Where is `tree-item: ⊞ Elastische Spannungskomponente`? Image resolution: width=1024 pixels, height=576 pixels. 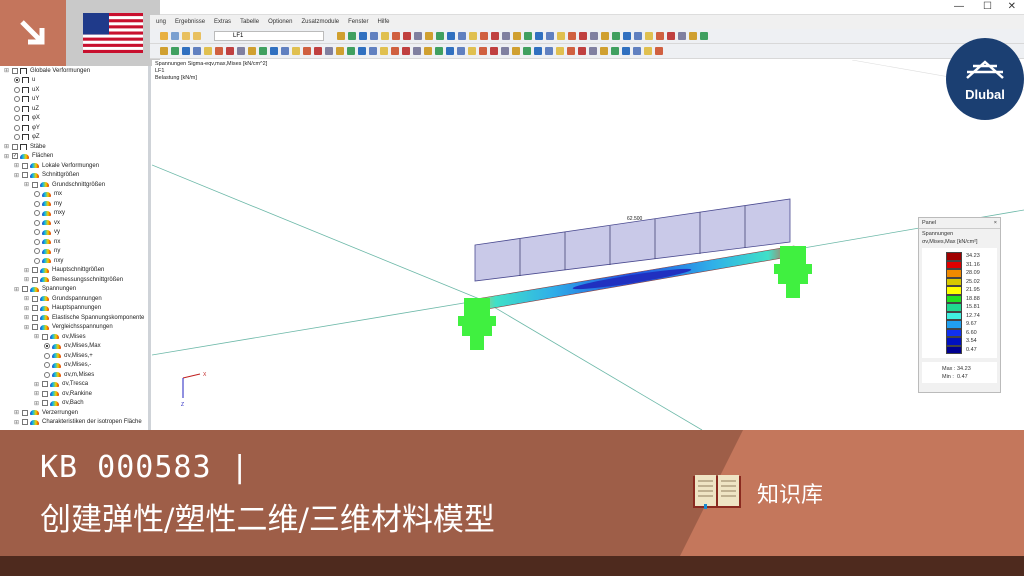
tree-item: ⊞ Elastische Spannungskomponente is located at coordinates (74, 318).